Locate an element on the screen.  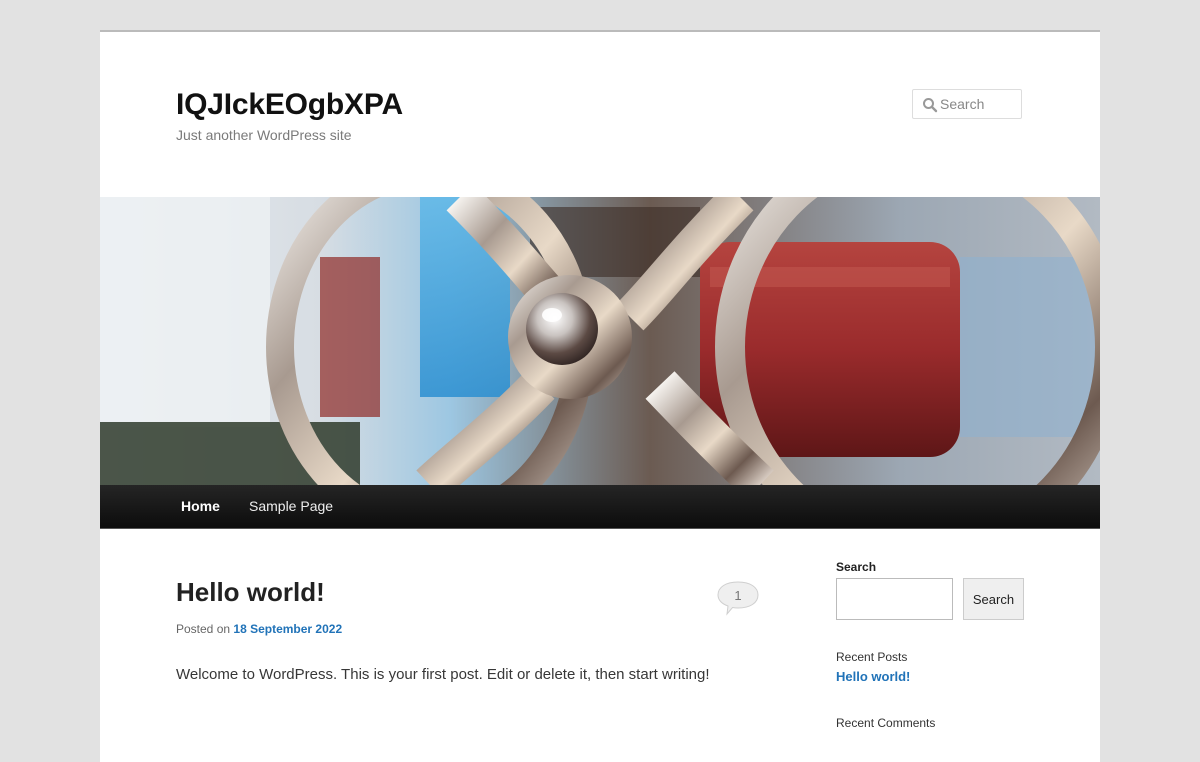
post-date-link: 18 September 2022 is located at coordinates (287, 629).